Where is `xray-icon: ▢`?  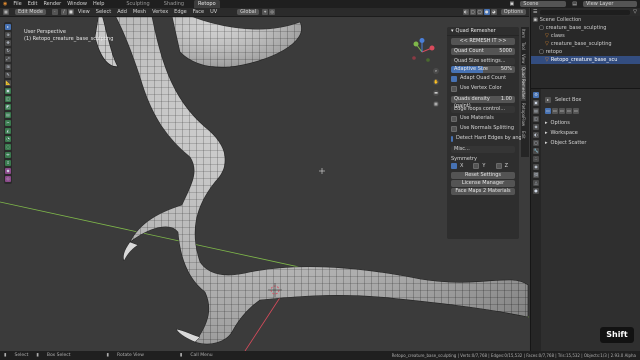
xray-icon: ▢ is located at coordinates (472, 12).